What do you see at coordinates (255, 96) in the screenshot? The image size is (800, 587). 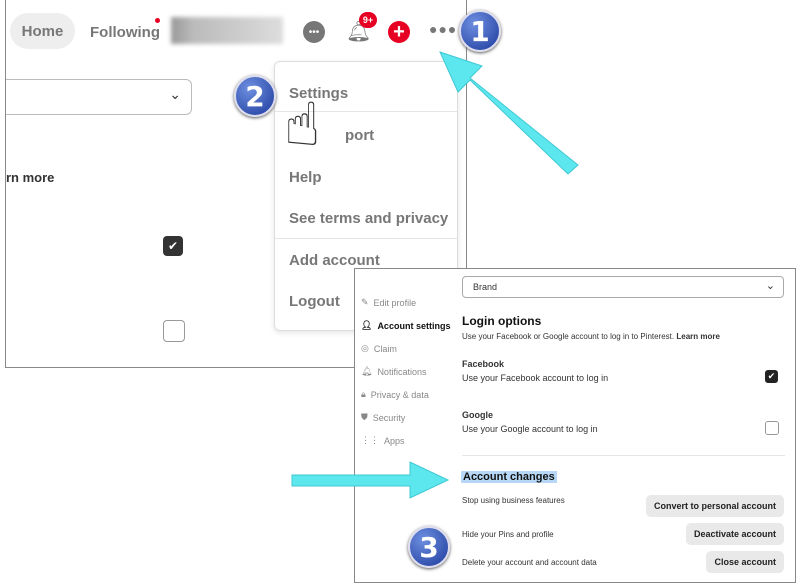 I see `step-badge-2: 2` at bounding box center [255, 96].